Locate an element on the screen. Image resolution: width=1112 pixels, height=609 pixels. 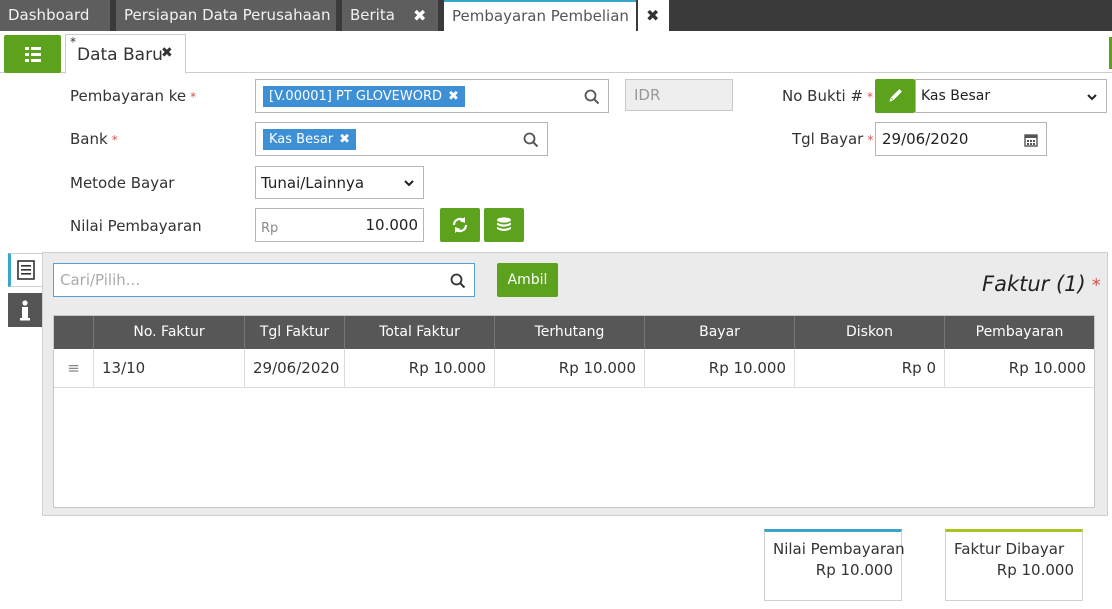
currency-field: IDR is located at coordinates (679, 95).